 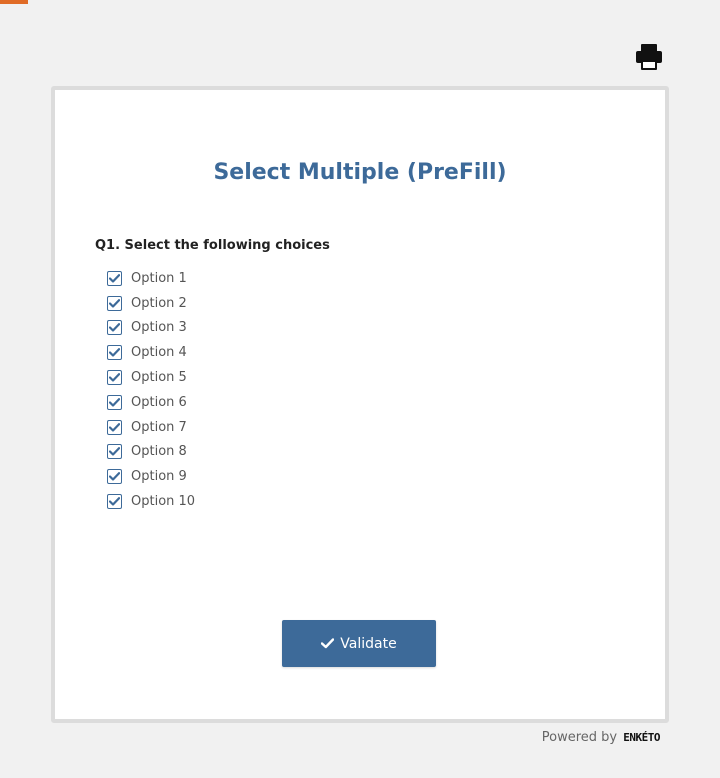 What do you see at coordinates (360, 172) in the screenshot?
I see `form-title: Select Multiple (PreFill)` at bounding box center [360, 172].